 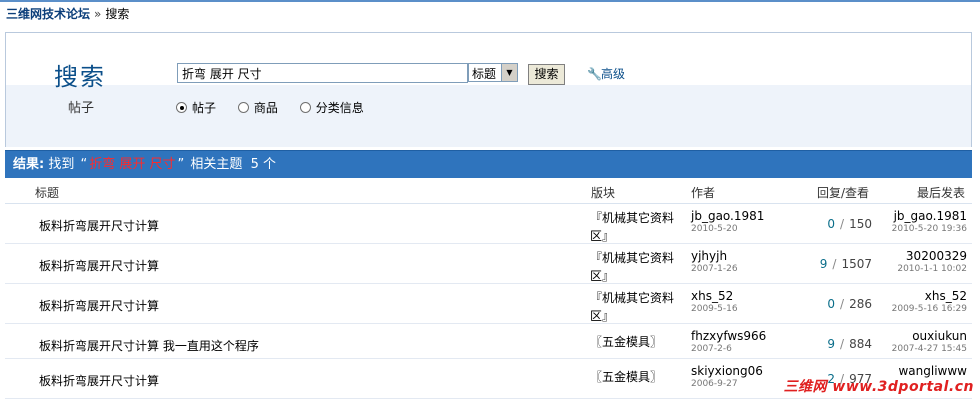 What do you see at coordinates (339, 108) in the screenshot?
I see `radio-label: 分类信息` at bounding box center [339, 108].